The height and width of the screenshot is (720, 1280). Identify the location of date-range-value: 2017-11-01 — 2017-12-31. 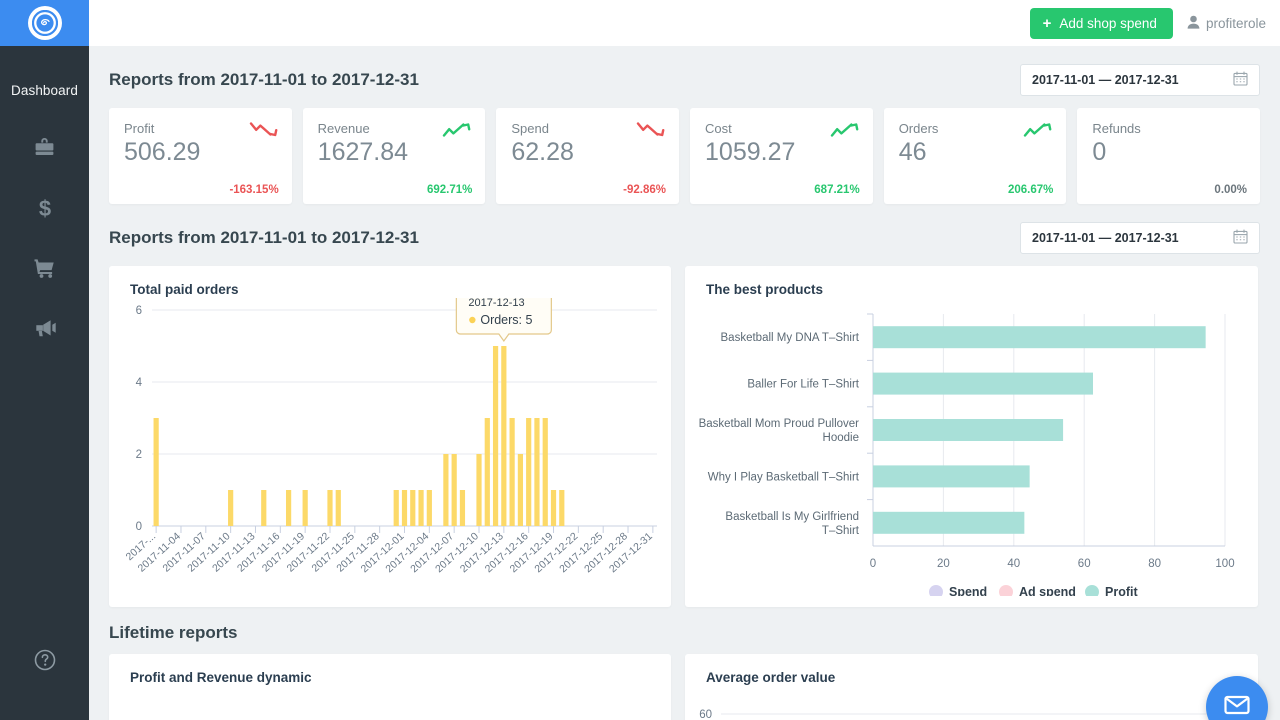
(1105, 80).